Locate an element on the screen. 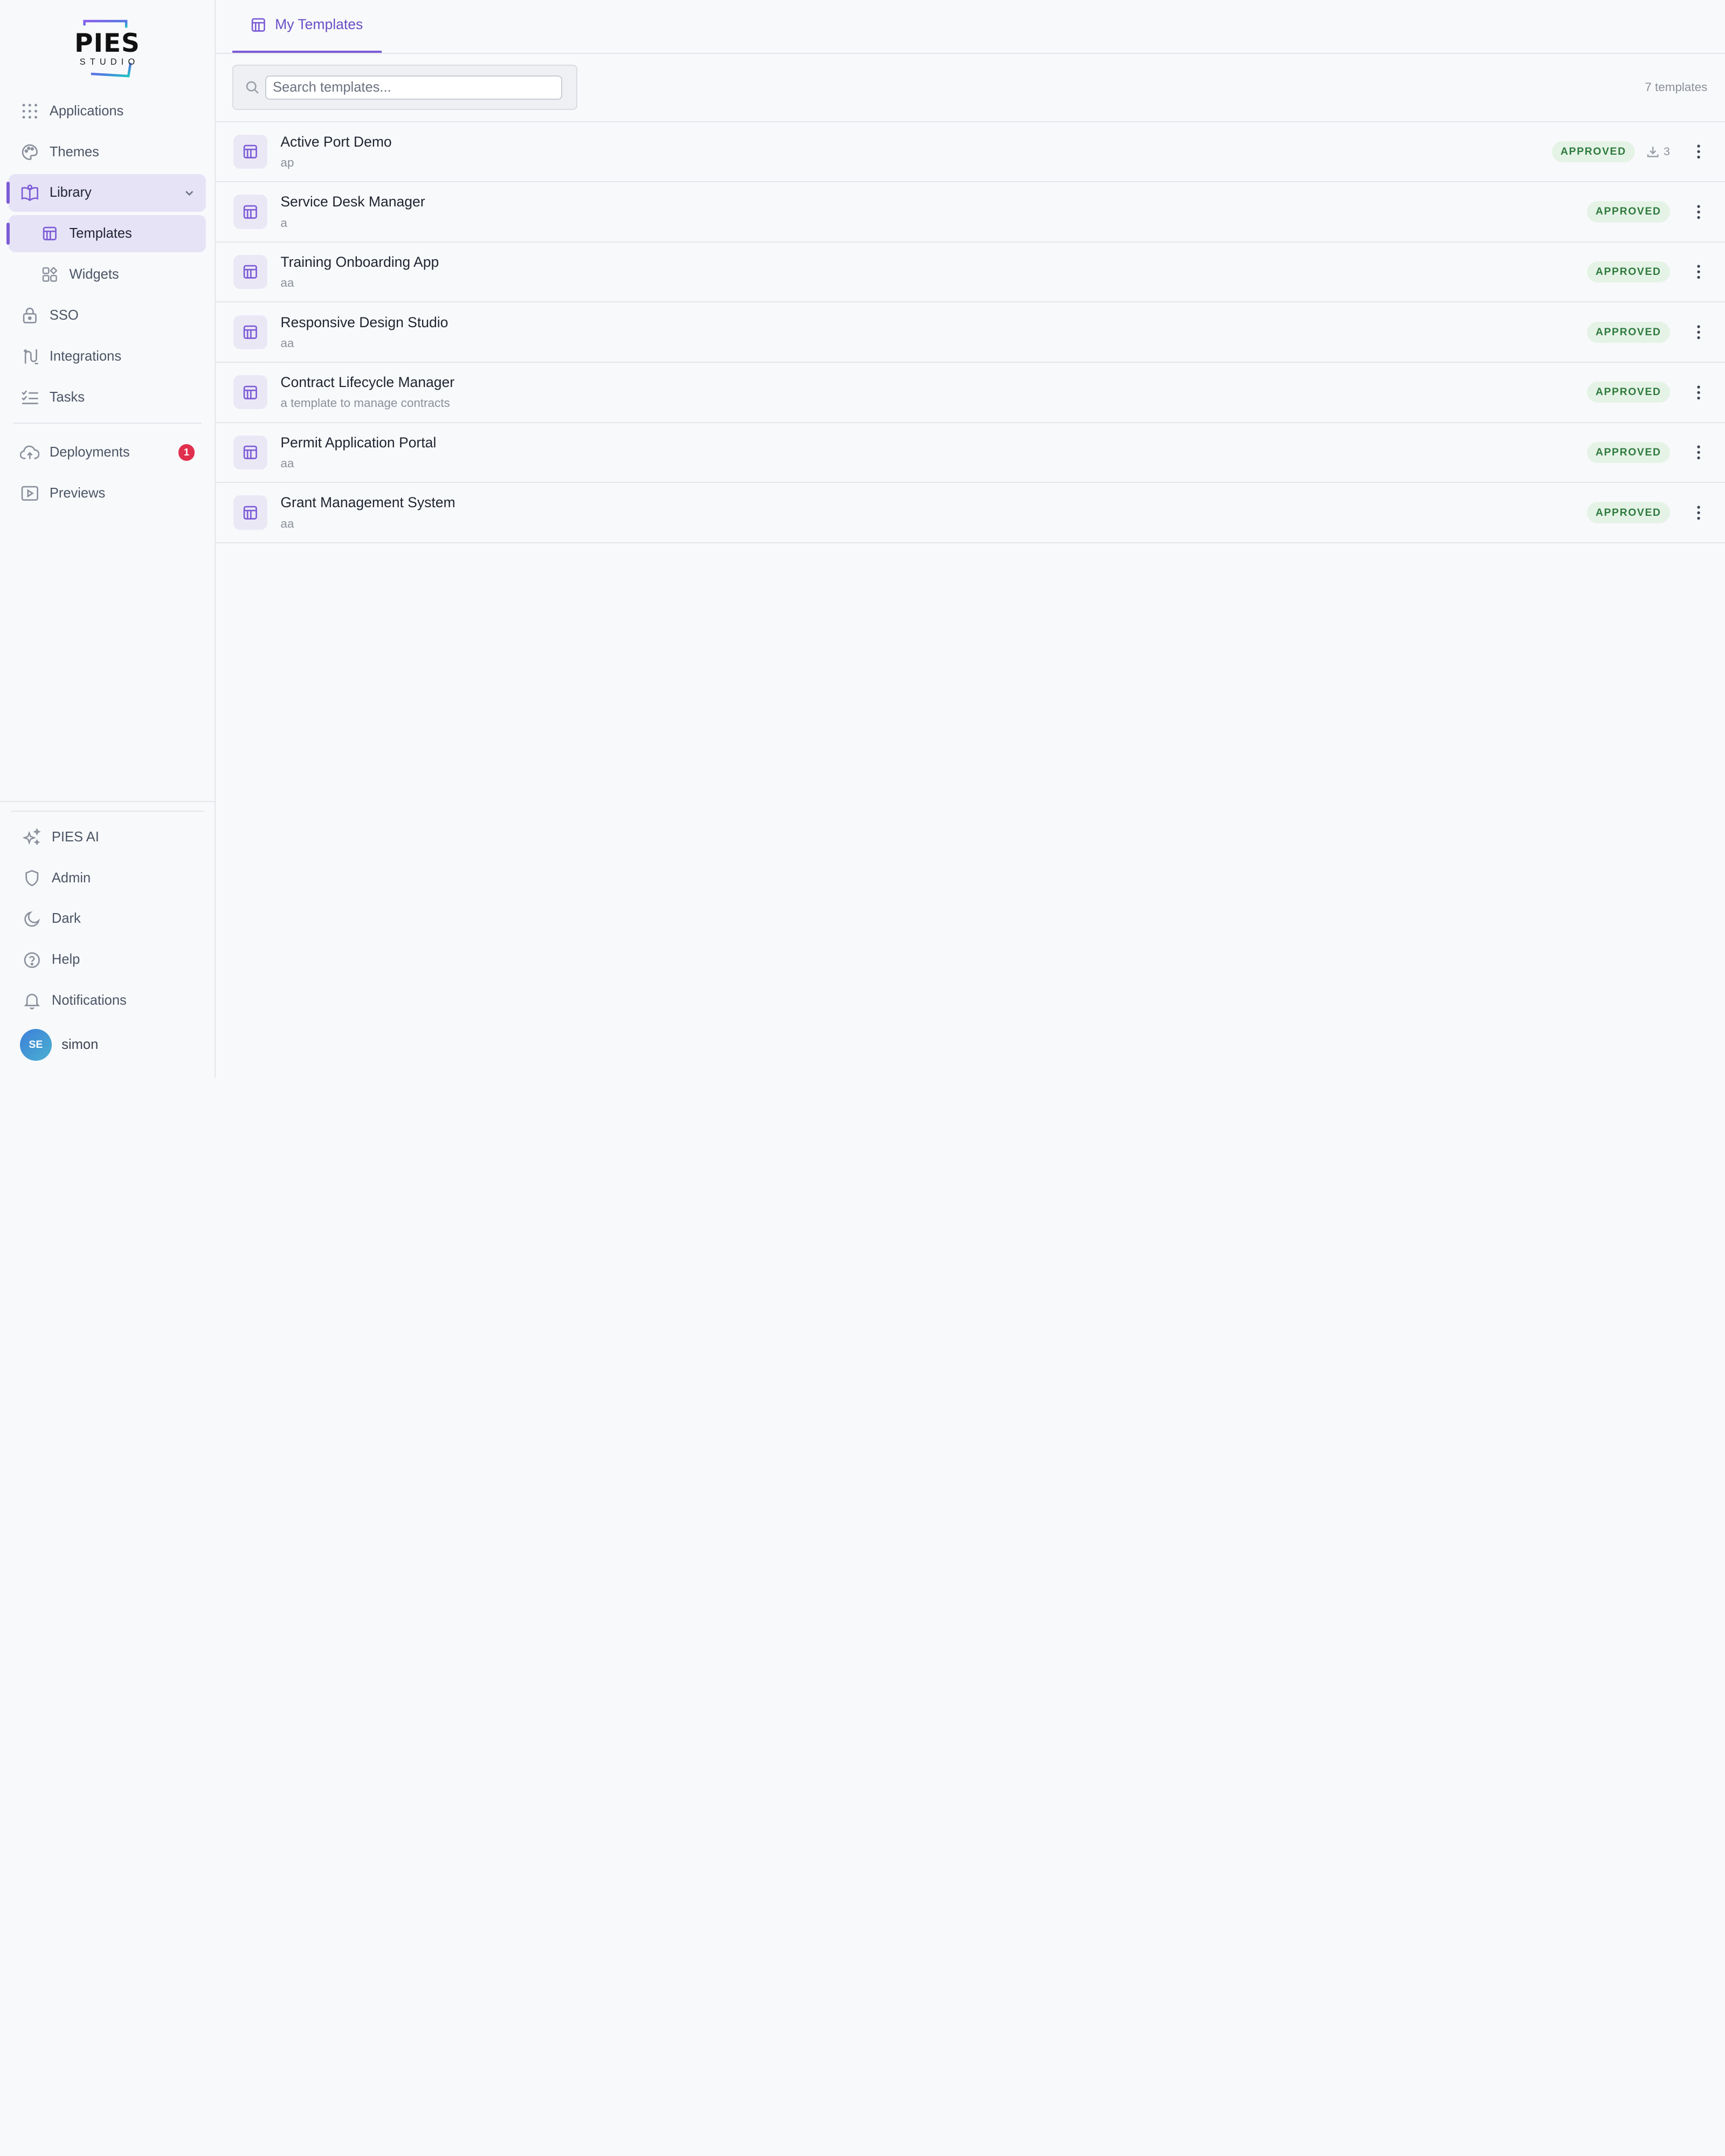 This screenshot has height=2156, width=1725. sidebar-item-label: Tasks is located at coordinates (67, 397).